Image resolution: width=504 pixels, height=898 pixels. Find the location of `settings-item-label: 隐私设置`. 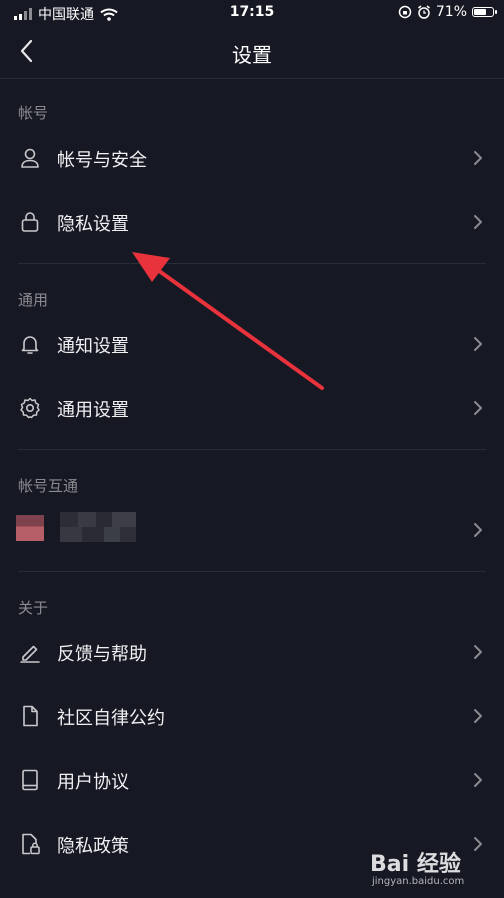

settings-item-label: 隐私设置 is located at coordinates (93, 224).